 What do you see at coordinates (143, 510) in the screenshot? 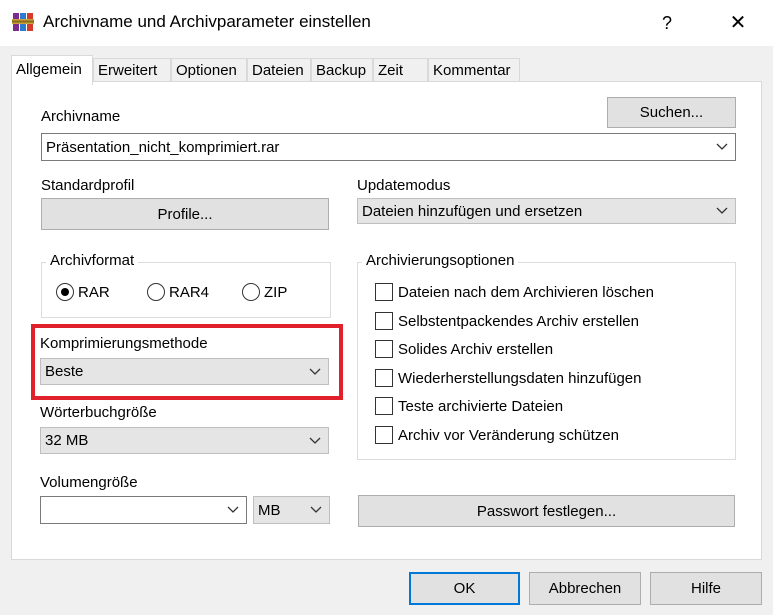
I see `volume-size-combobox` at bounding box center [143, 510].